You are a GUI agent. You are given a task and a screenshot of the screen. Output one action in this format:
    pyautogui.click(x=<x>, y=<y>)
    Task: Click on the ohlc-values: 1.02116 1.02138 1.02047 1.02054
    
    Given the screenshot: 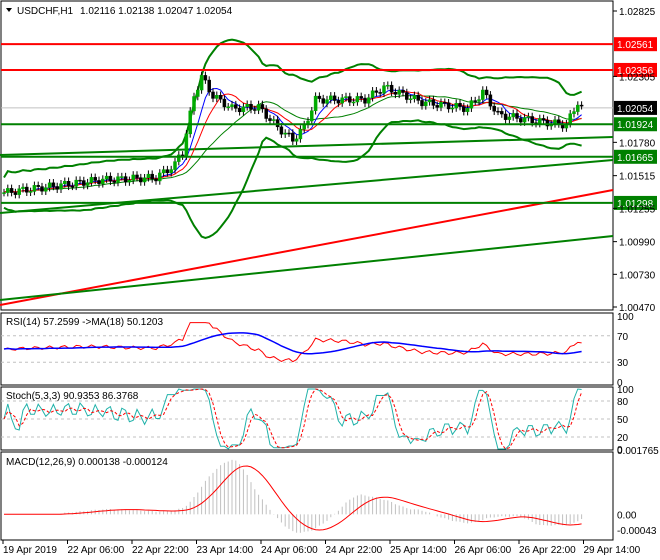 What is the action you would take?
    pyautogui.click(x=156, y=11)
    